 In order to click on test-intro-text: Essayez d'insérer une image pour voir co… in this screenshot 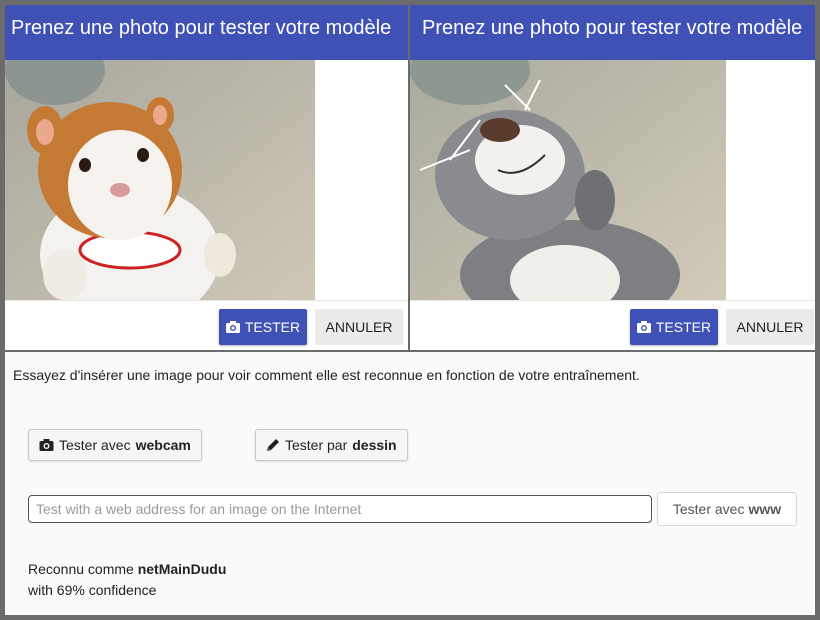, I will do `click(326, 375)`.